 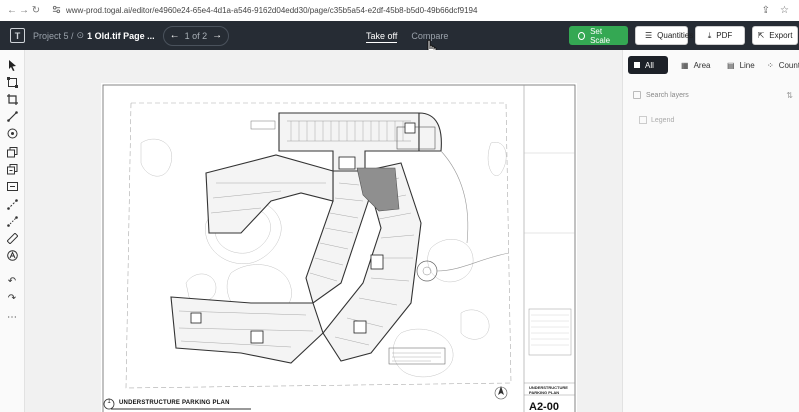 What do you see at coordinates (12, 186) in the screenshot?
I see `text-box-icon` at bounding box center [12, 186].